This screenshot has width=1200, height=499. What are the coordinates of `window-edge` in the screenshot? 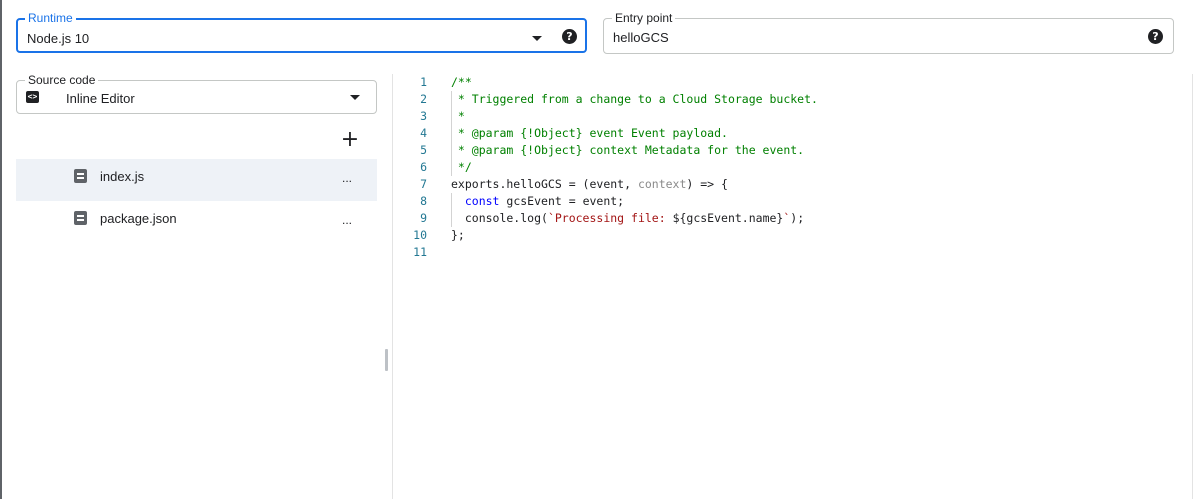 It's located at (1, 249).